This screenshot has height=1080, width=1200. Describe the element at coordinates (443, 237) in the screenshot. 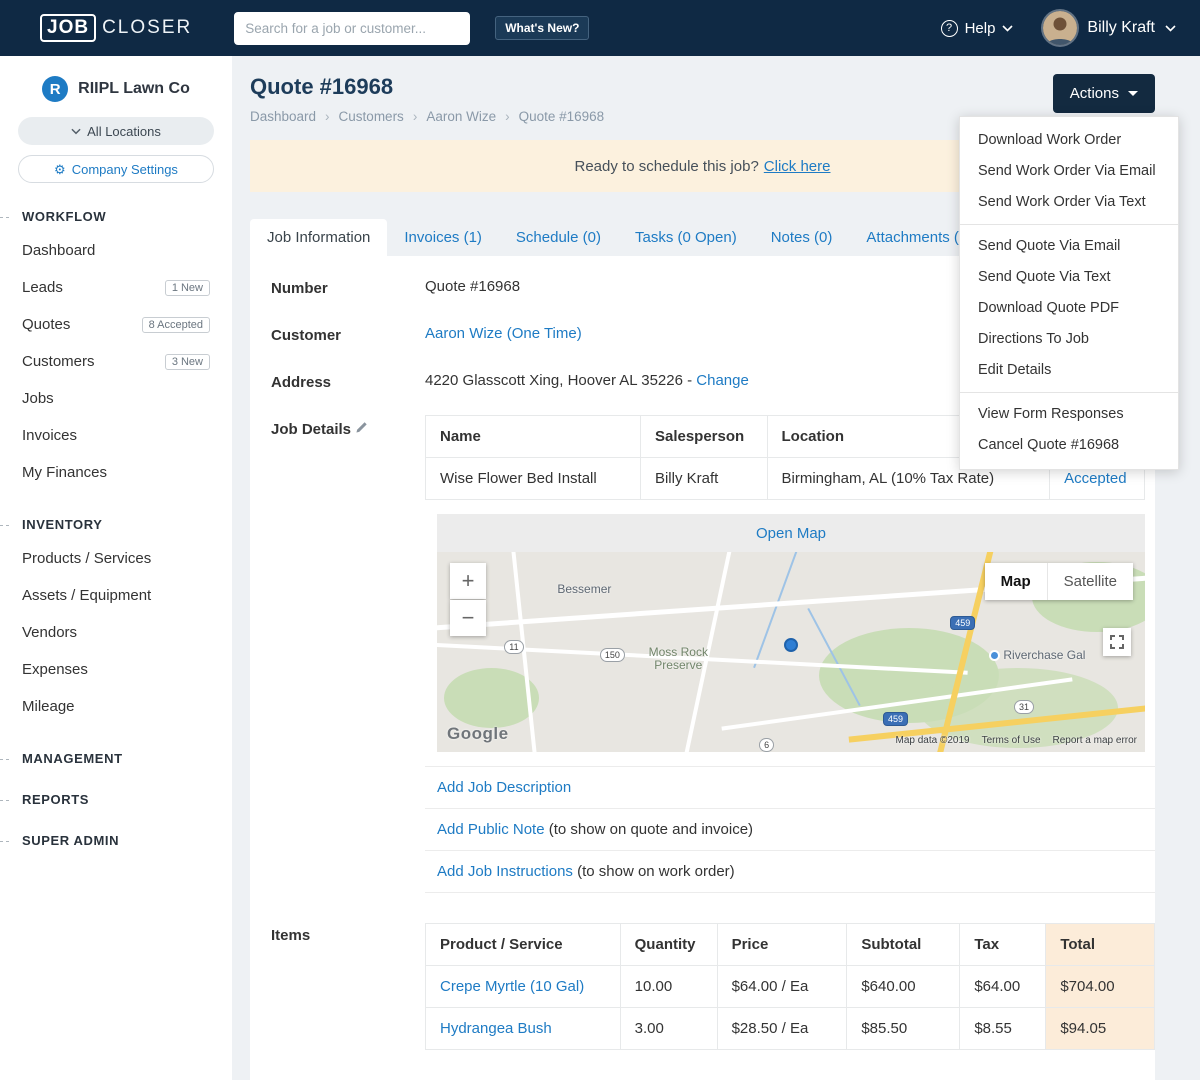

I see `tab-invoices: Invoices (1)` at that location.